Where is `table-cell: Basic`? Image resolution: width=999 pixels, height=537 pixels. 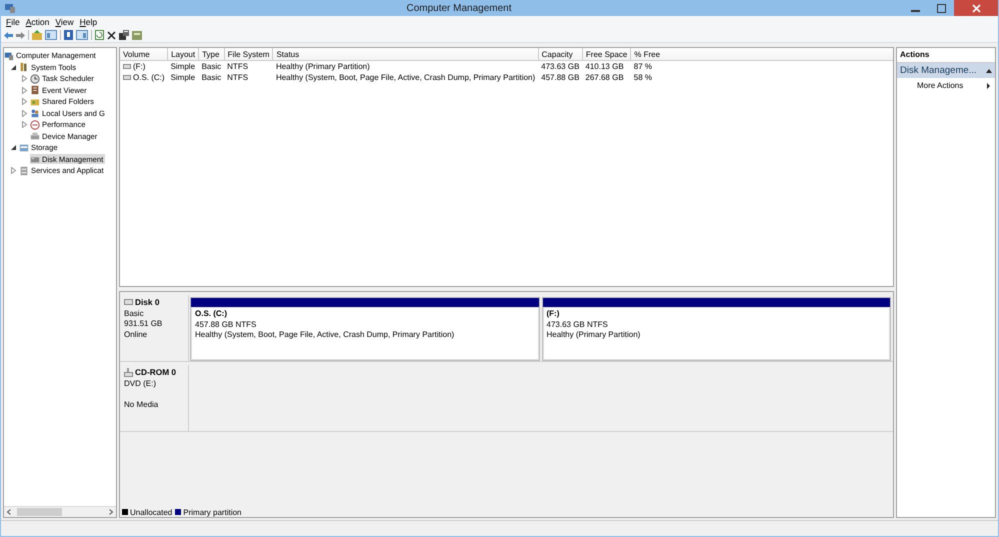
table-cell: Basic is located at coordinates (211, 66).